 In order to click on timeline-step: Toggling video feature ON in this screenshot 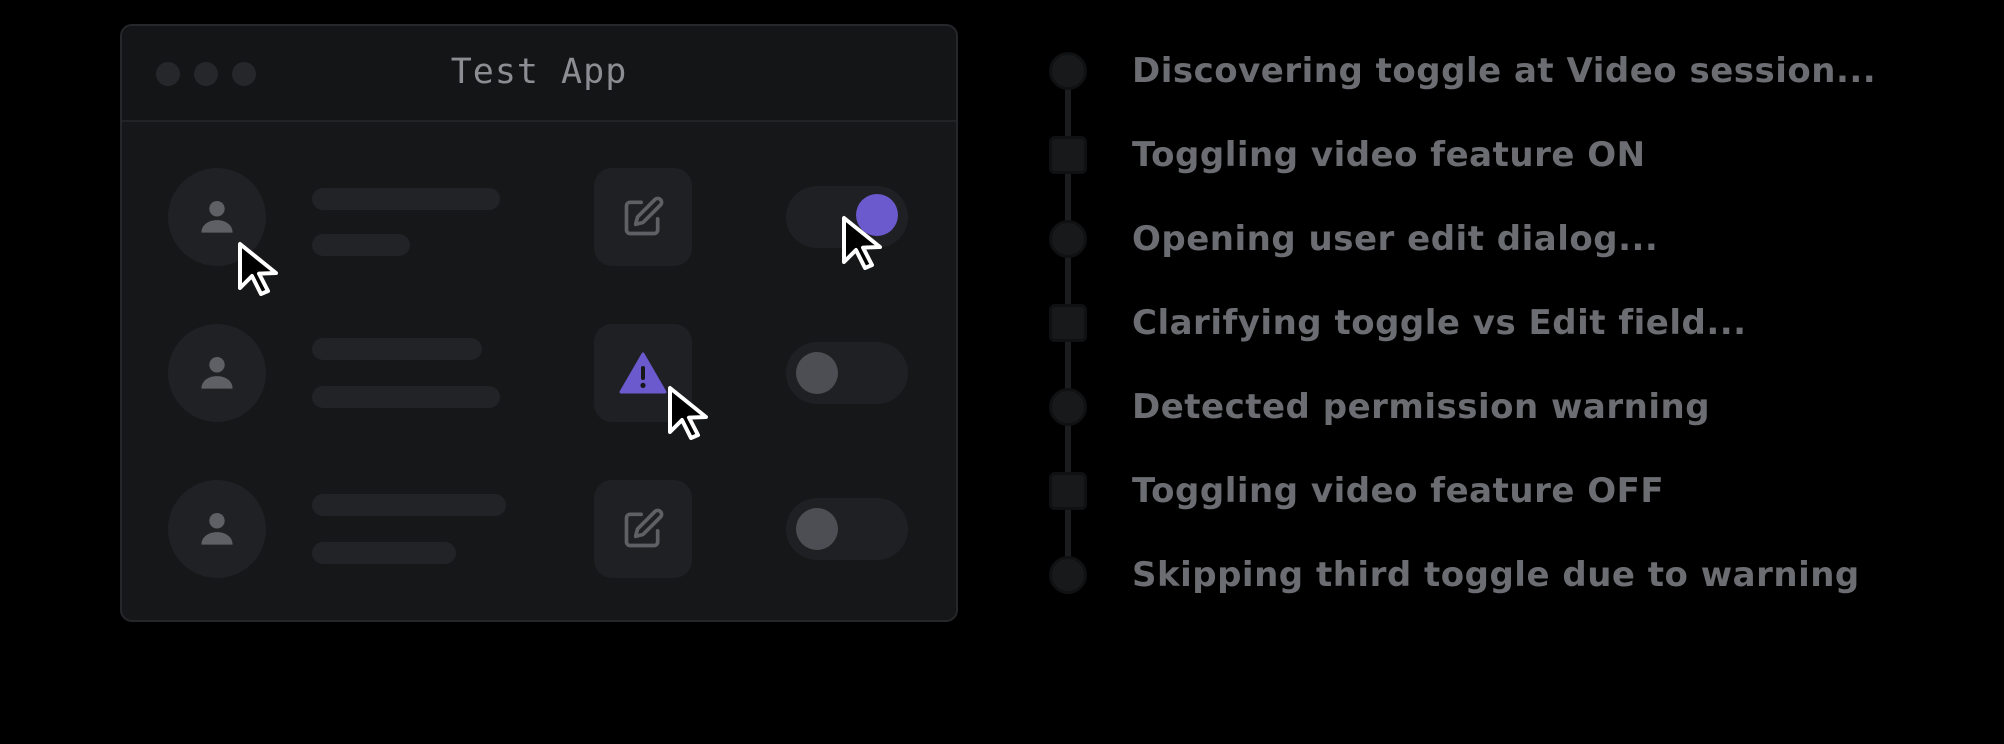, I will do `click(1343, 155)`.